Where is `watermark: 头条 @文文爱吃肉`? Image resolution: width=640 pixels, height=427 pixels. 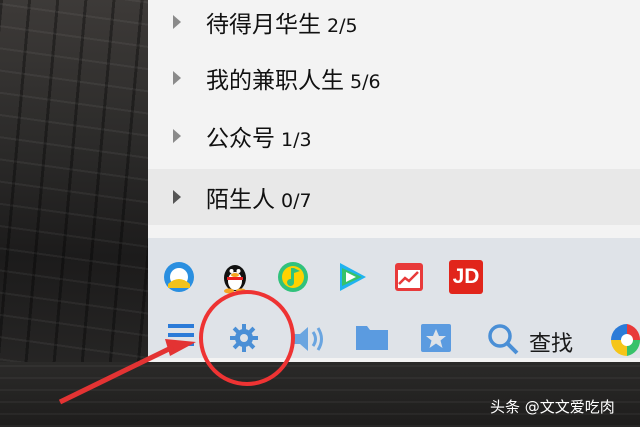
watermark: 头条 @文文爱吃肉 is located at coordinates (552, 407).